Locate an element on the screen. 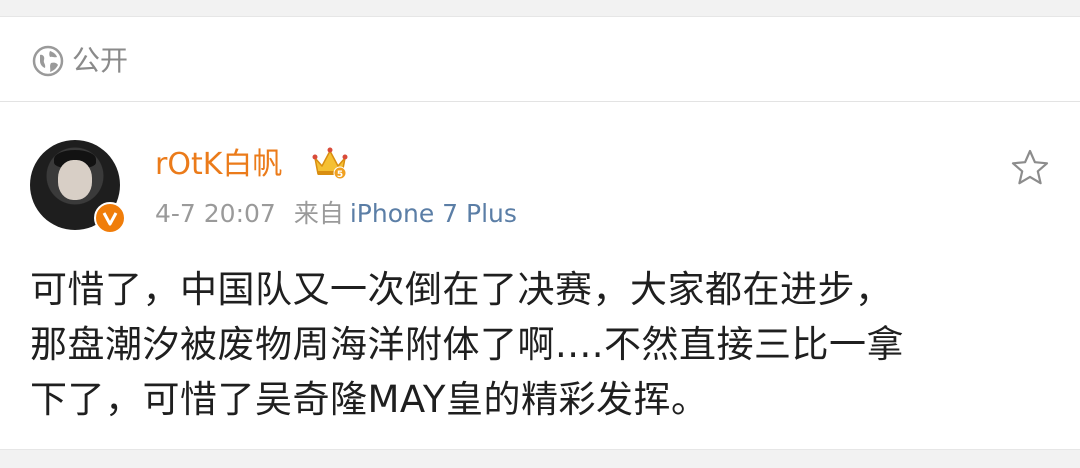 The image size is (1080, 468). bottom-separator is located at coordinates (540, 458).